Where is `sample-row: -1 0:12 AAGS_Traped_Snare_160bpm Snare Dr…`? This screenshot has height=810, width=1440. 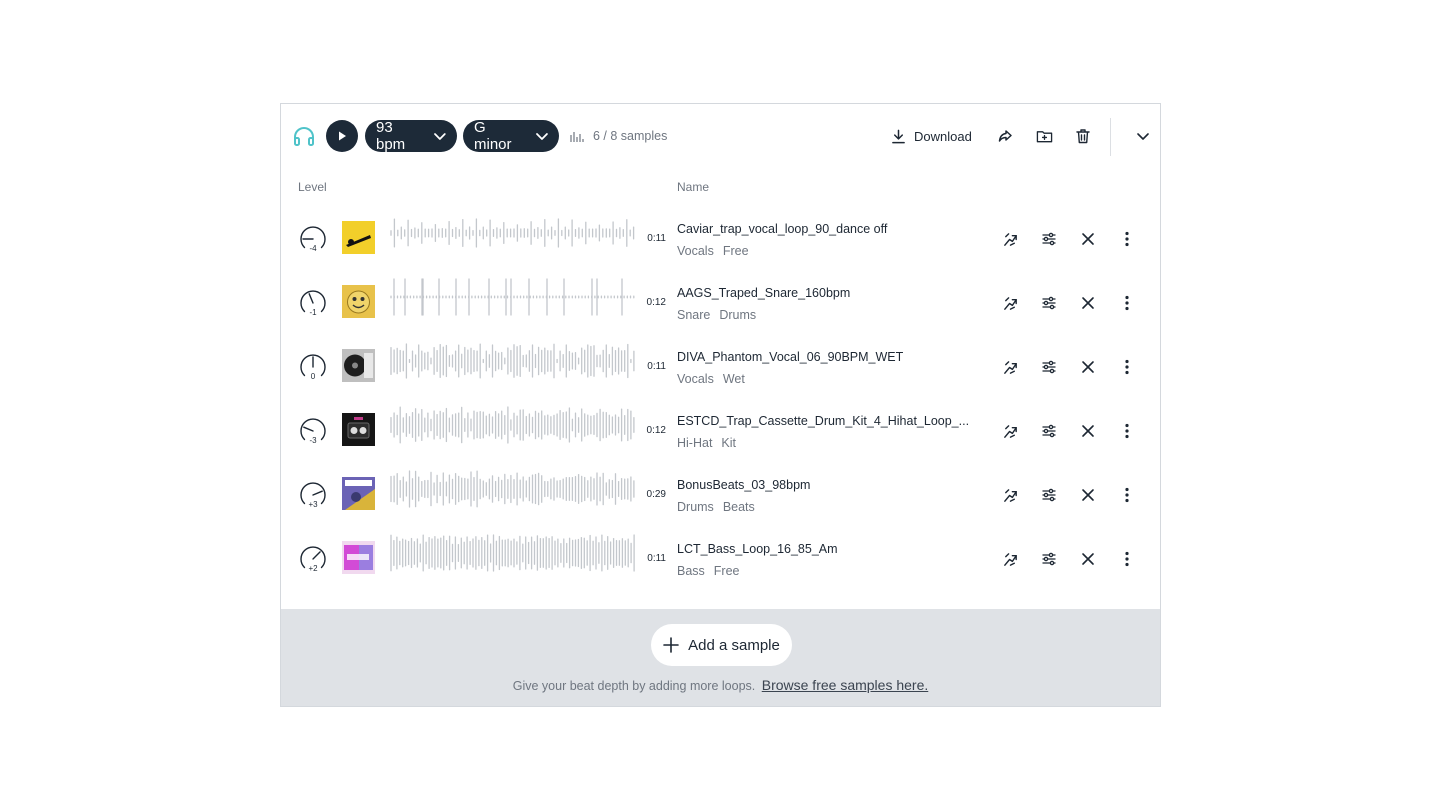
sample-row: -1 0:12 AAGS_Traped_Snare_160bpm Snare Dr… is located at coordinates (720, 303).